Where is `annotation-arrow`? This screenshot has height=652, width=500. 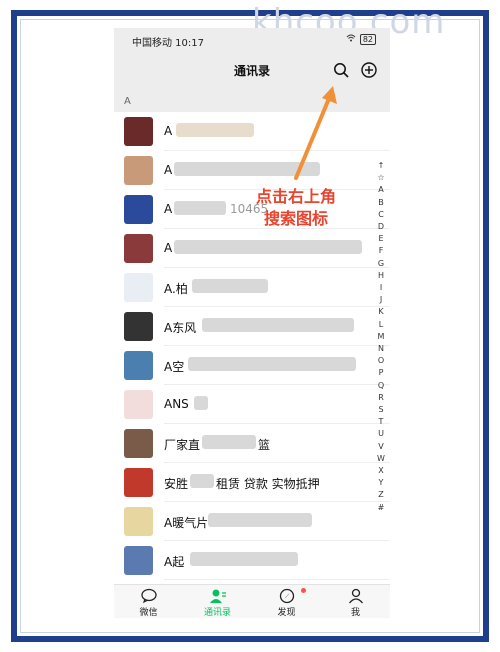 annotation-arrow is located at coordinates (315, 133).